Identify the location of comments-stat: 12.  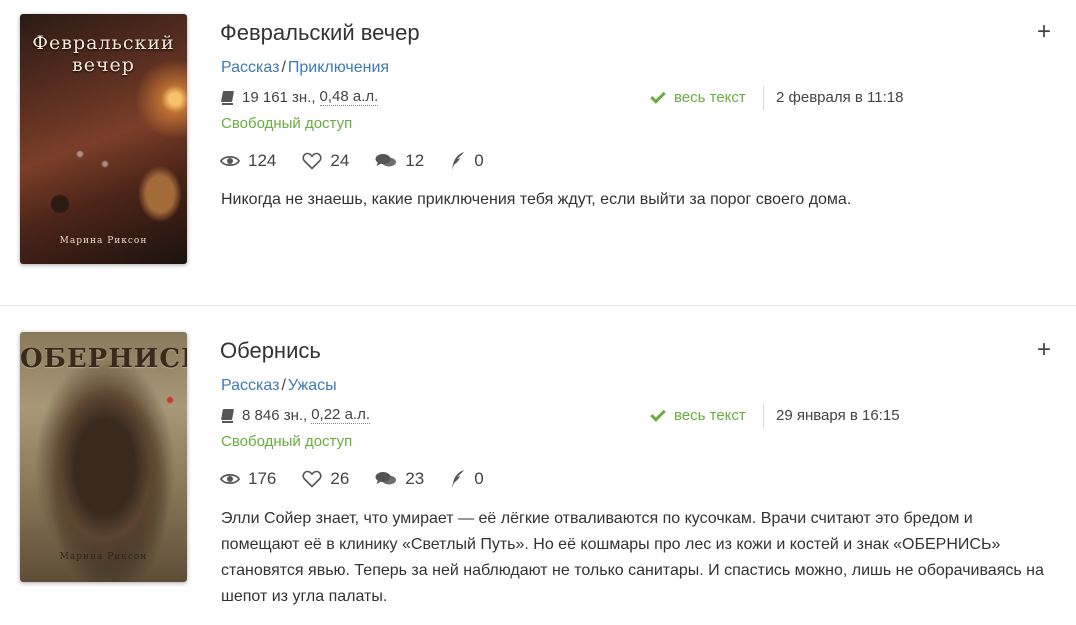
(399, 161).